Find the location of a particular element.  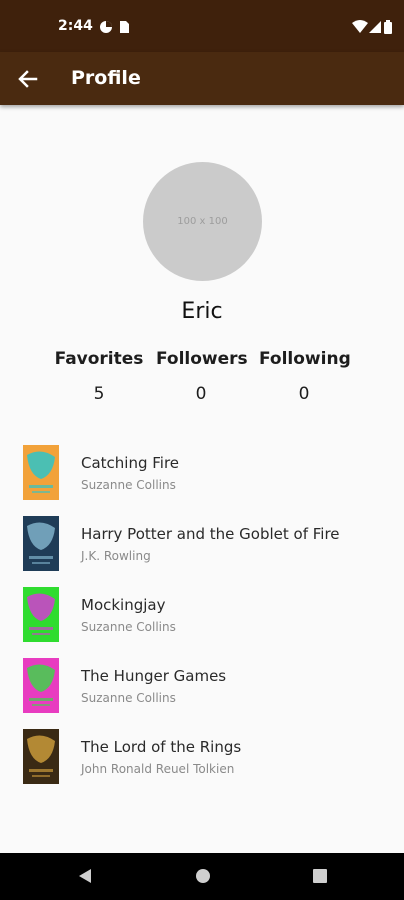

book-title: Harry Potter and the Goblet of Fire is located at coordinates (210, 534).